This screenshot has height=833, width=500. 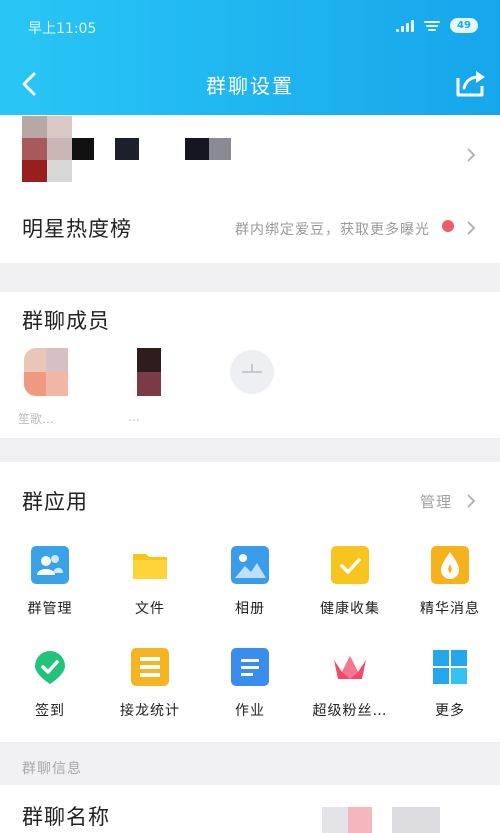 What do you see at coordinates (55, 502) in the screenshot?
I see `apps-title: 群应用` at bounding box center [55, 502].